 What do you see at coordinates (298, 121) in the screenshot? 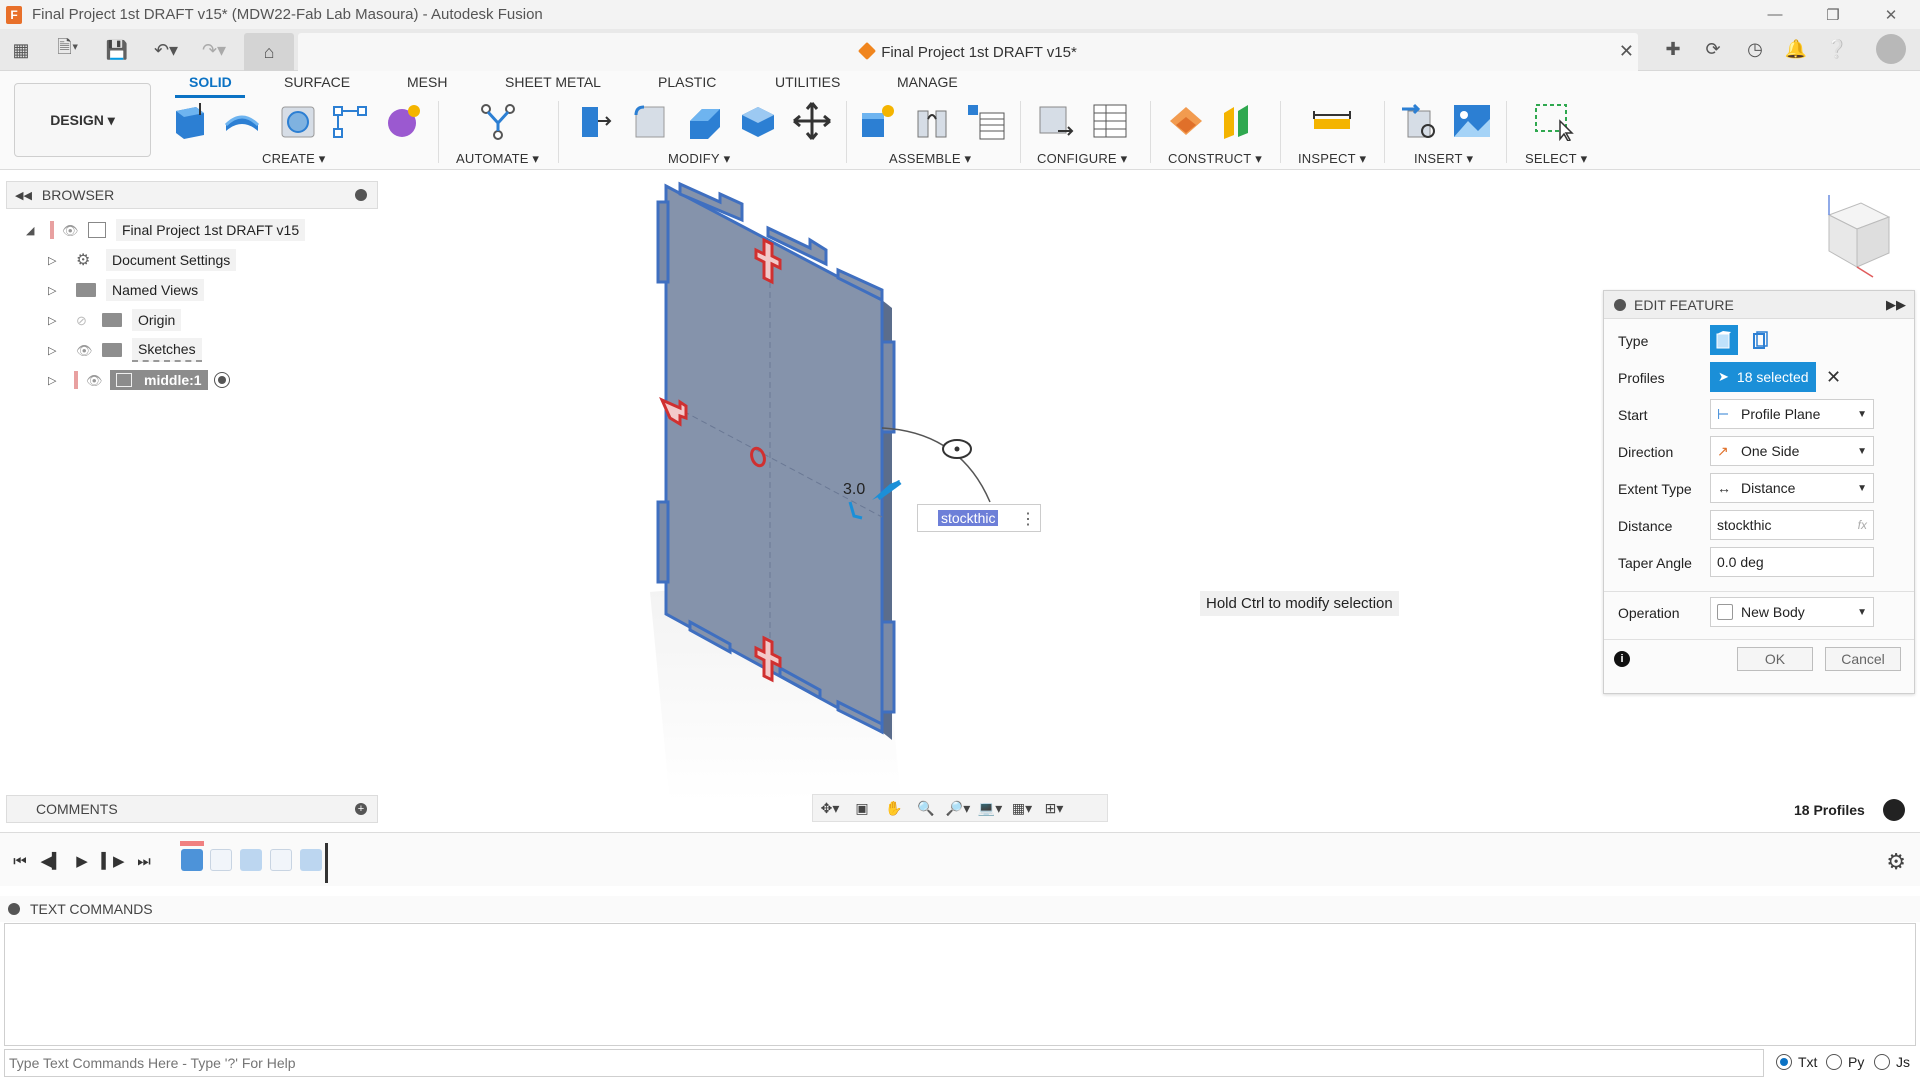
I see `revolve-icon` at bounding box center [298, 121].